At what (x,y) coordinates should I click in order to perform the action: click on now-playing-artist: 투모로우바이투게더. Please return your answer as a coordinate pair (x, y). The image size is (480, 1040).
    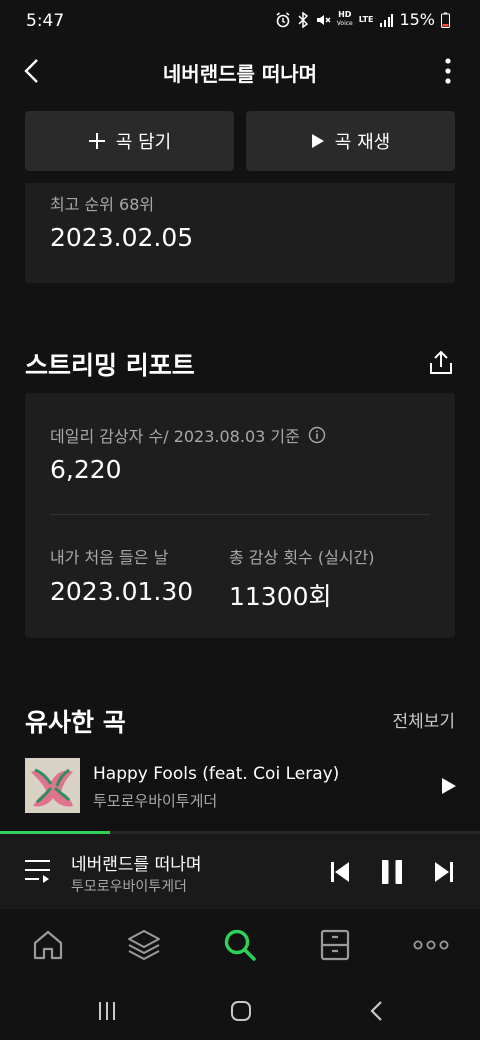
    Looking at the image, I should click on (129, 887).